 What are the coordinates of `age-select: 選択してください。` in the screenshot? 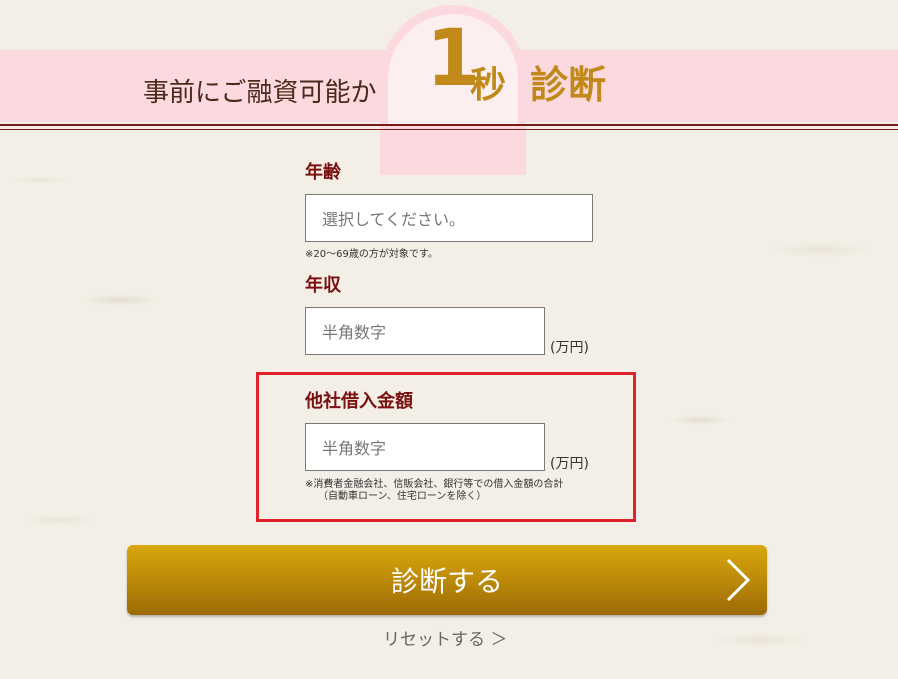 It's located at (449, 218).